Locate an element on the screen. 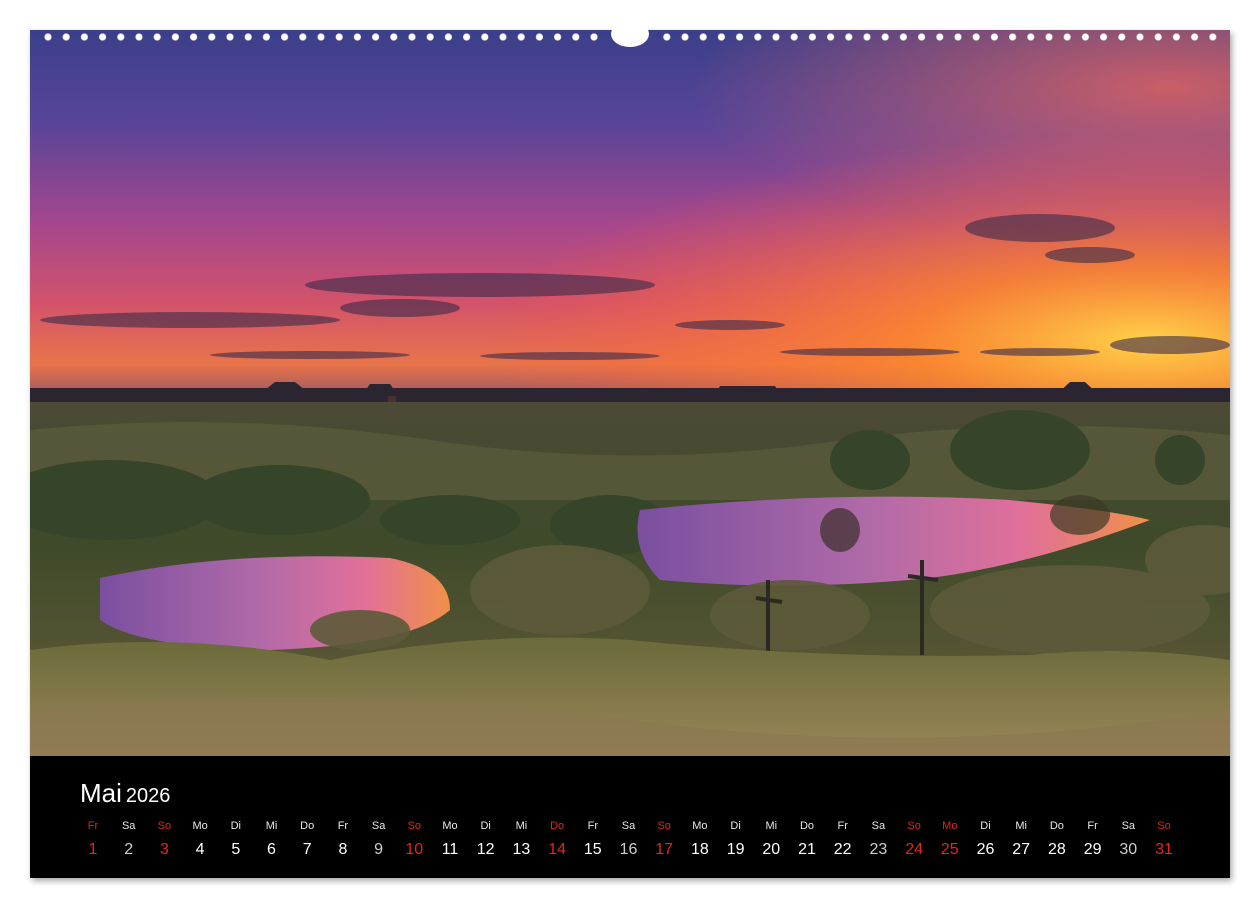 This screenshot has height=908, width=1260. day-cell: Mi 20 is located at coordinates (771, 839).